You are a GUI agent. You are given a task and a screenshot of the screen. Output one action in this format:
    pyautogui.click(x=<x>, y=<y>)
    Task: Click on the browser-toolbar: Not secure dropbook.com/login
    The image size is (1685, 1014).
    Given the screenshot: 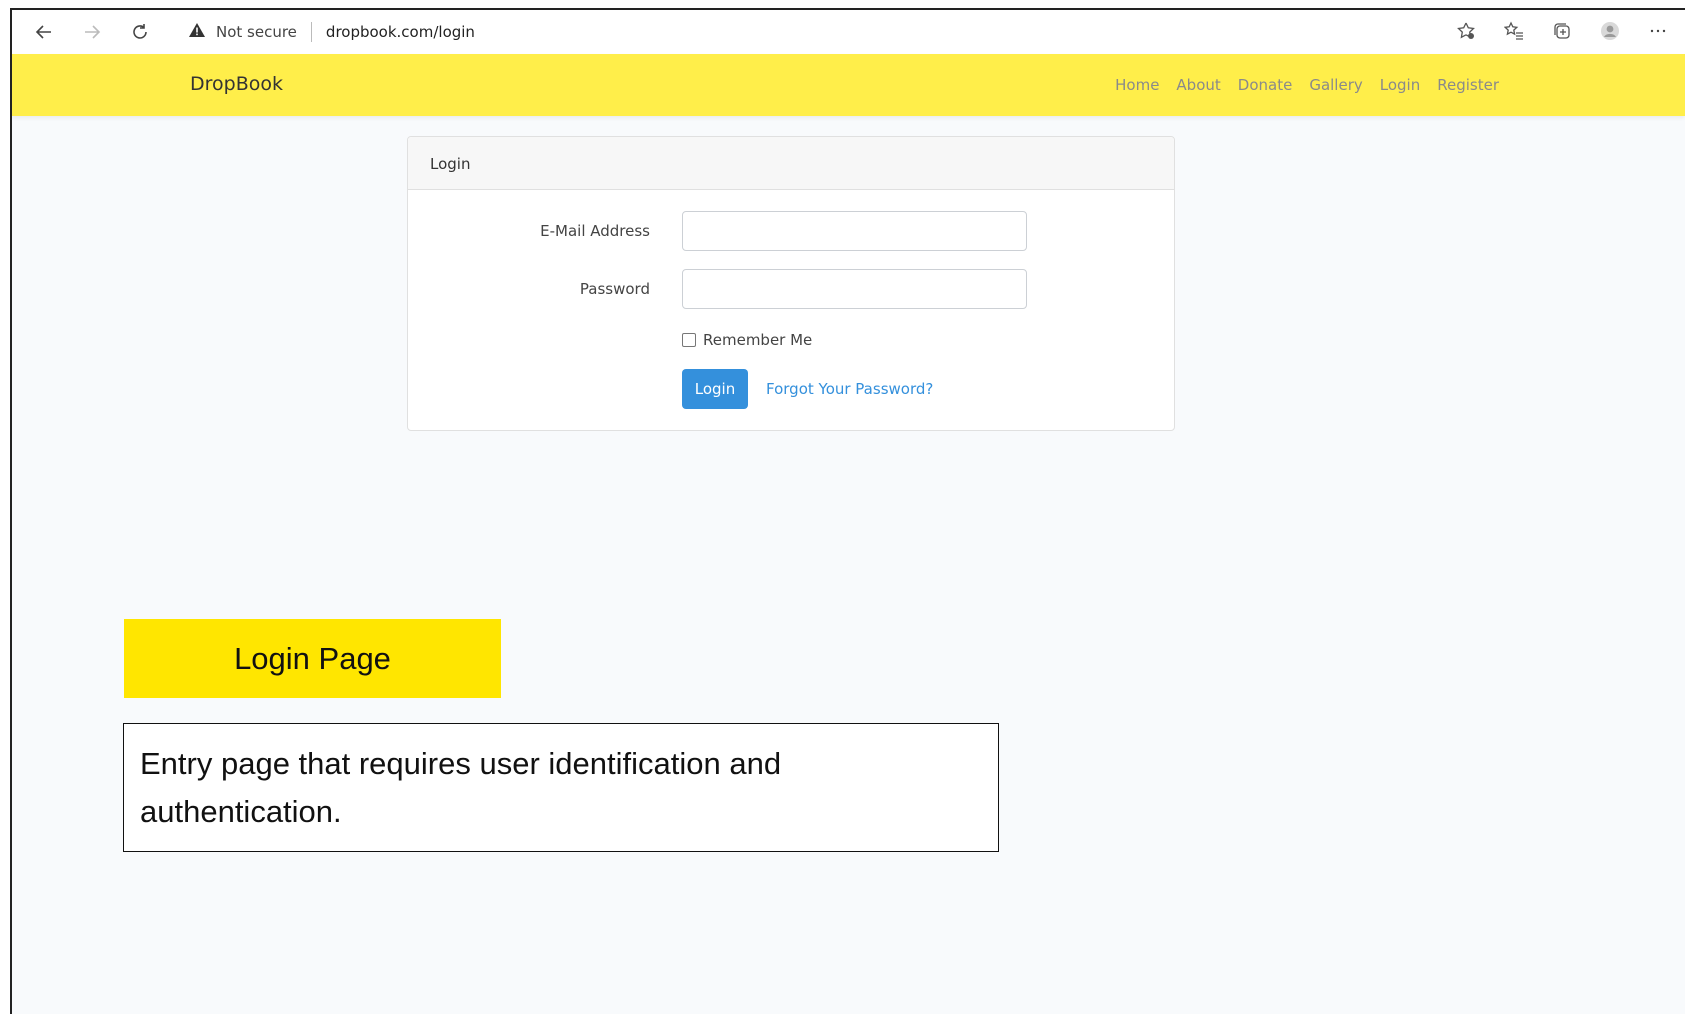 What is the action you would take?
    pyautogui.click(x=848, y=32)
    